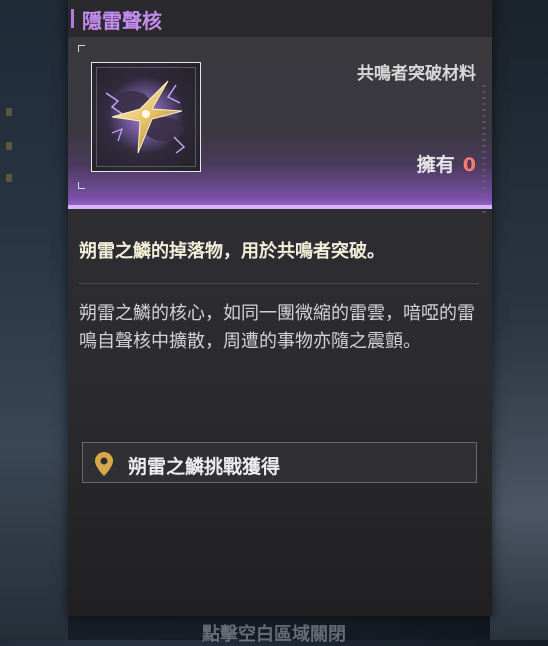 This screenshot has width=548, height=646. I want to click on owned-label: 擁有, so click(435, 165).